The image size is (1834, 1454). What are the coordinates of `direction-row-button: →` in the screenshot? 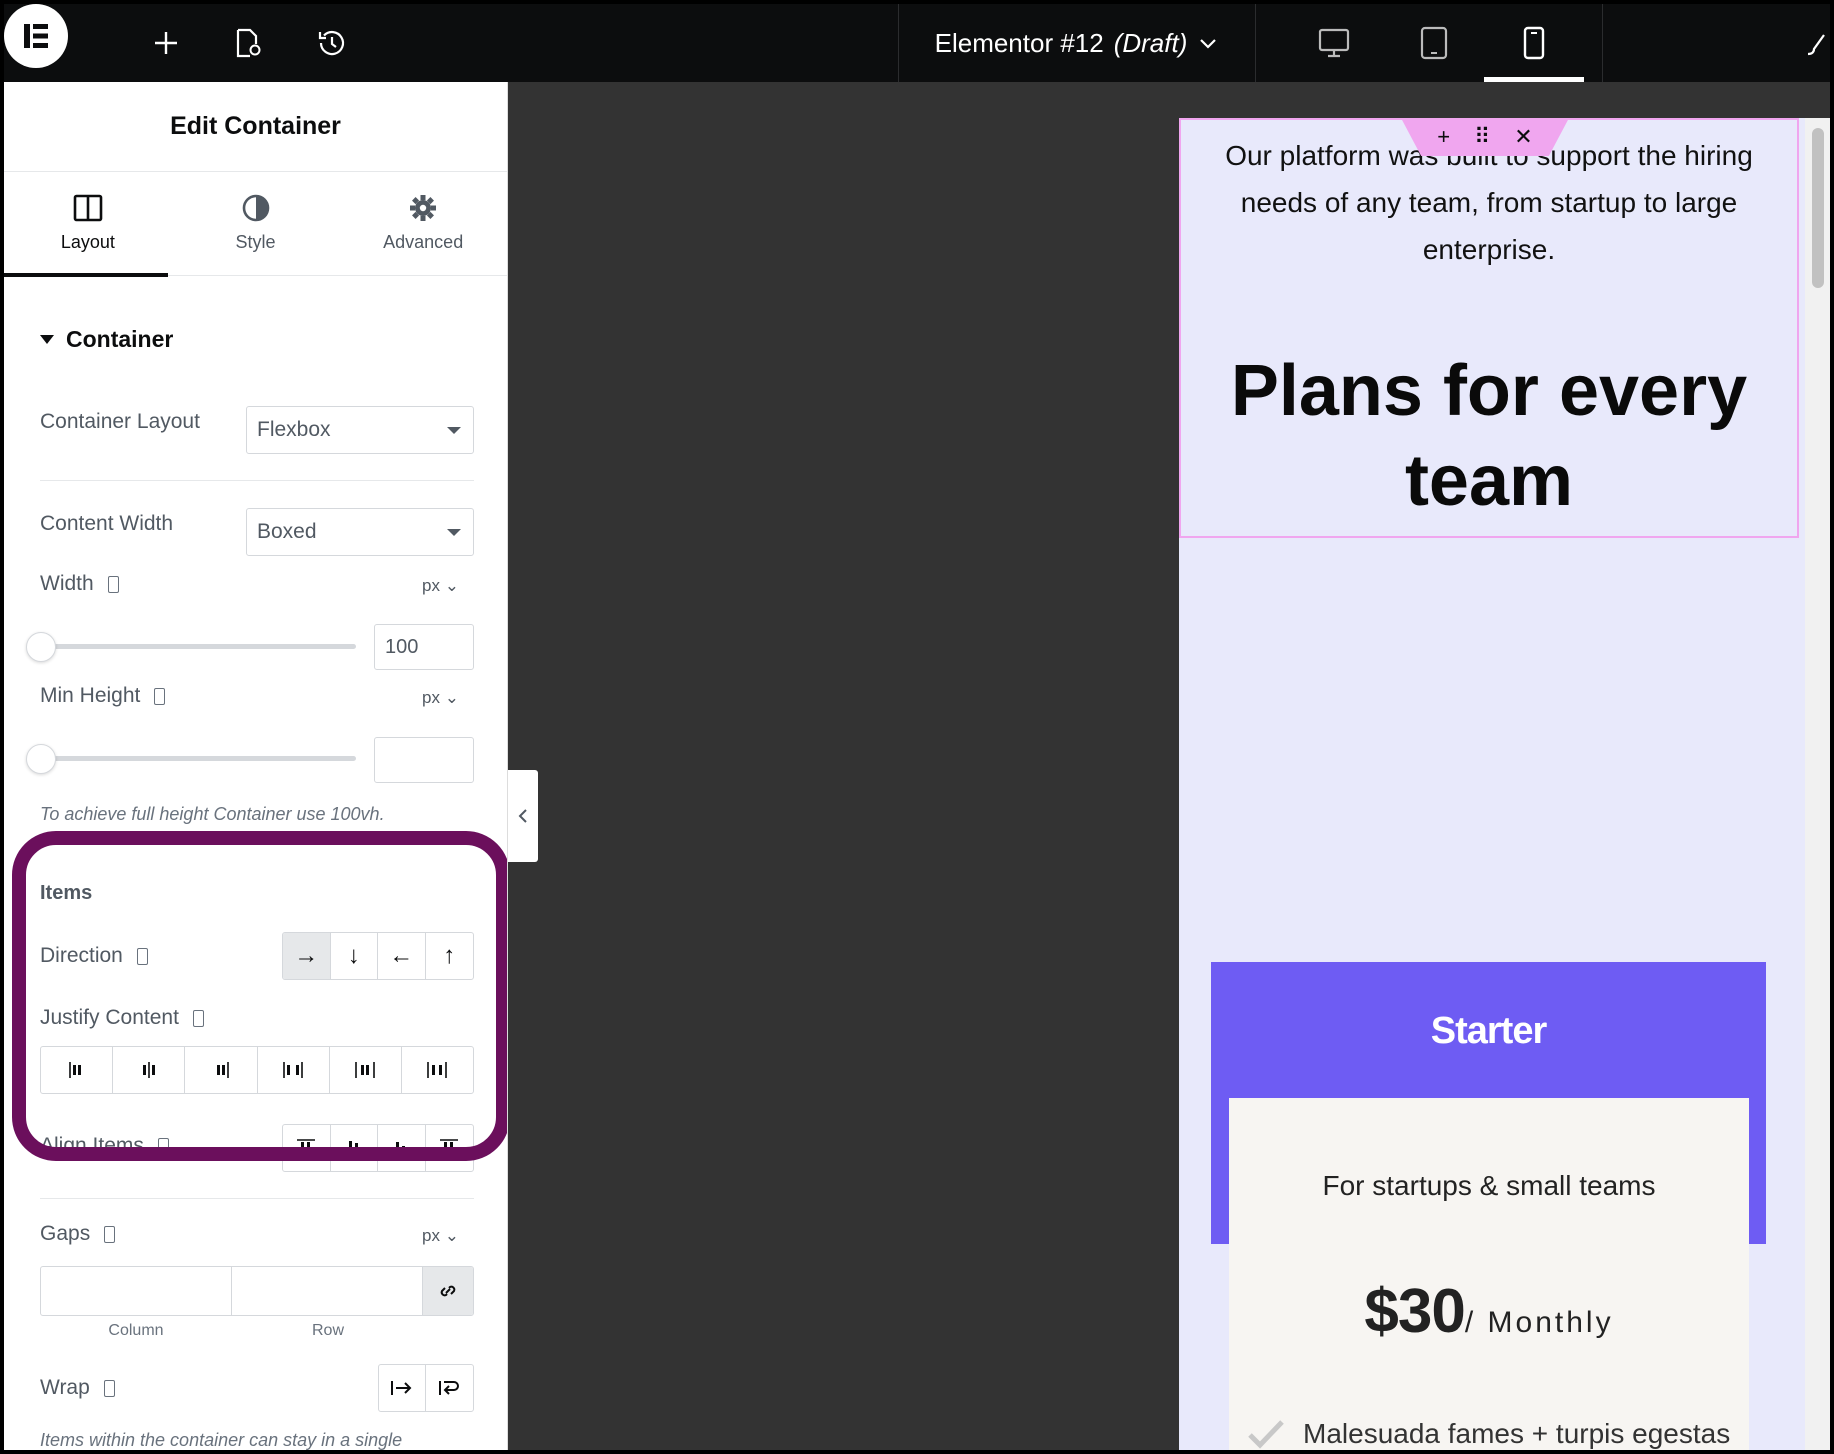 It's located at (307, 956).